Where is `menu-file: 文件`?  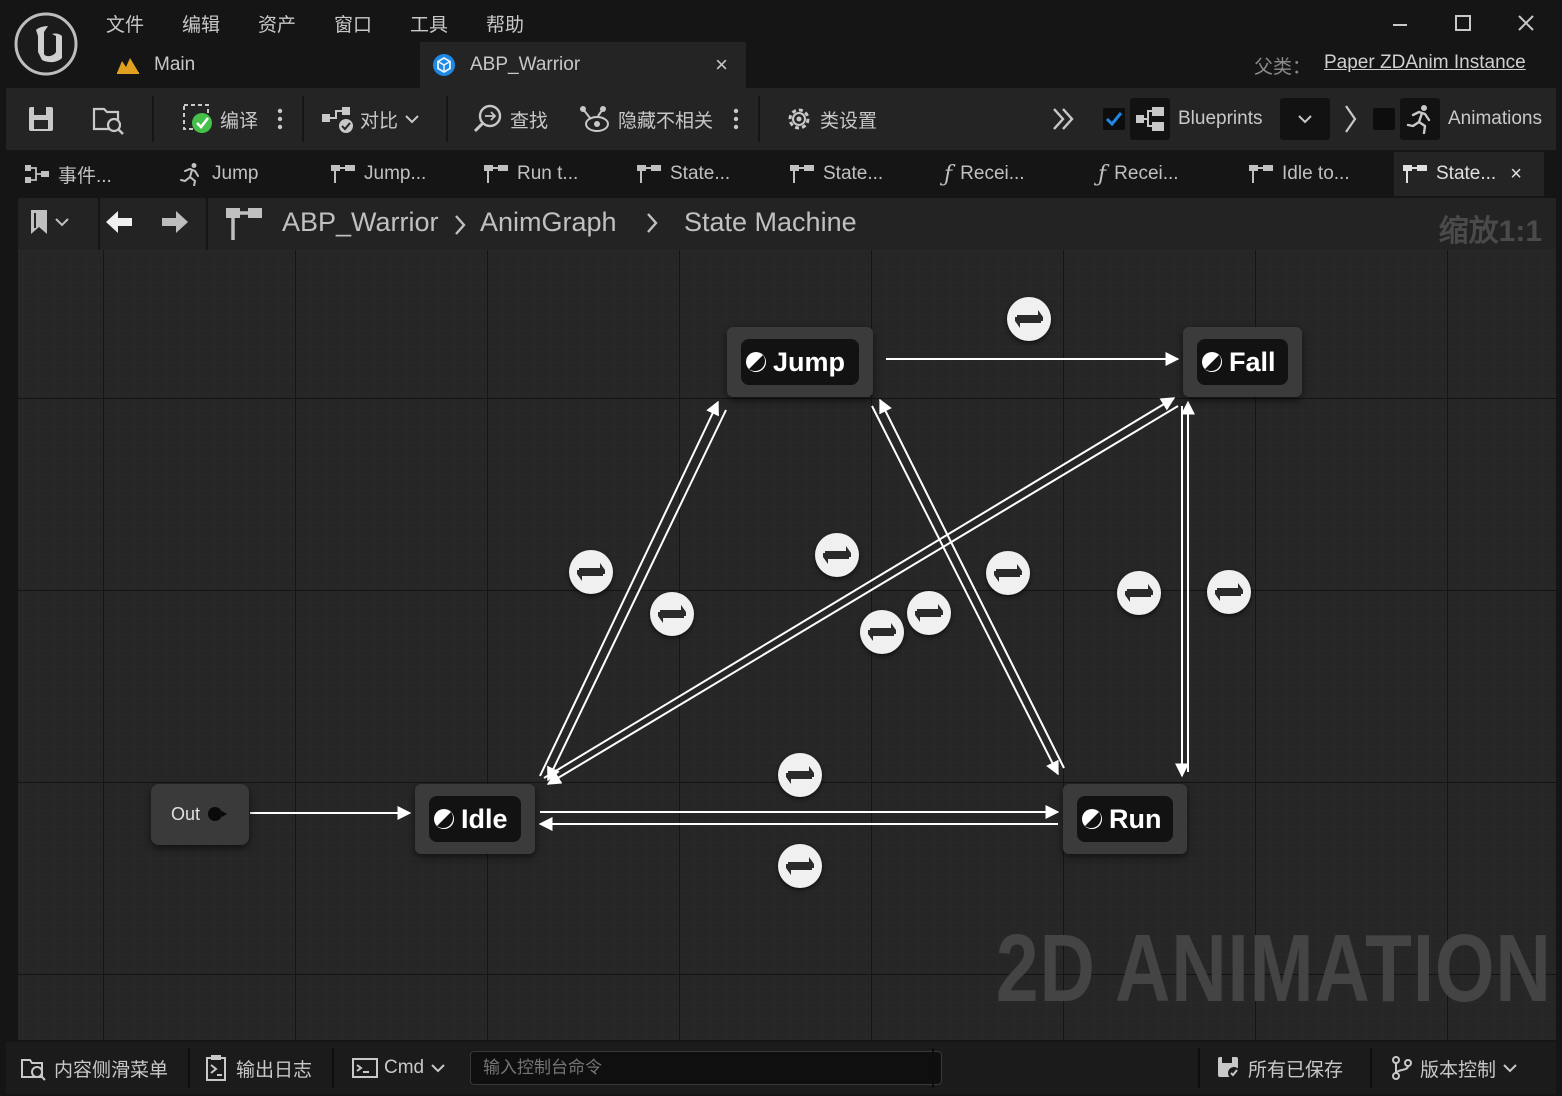
menu-file: 文件 is located at coordinates (125, 23).